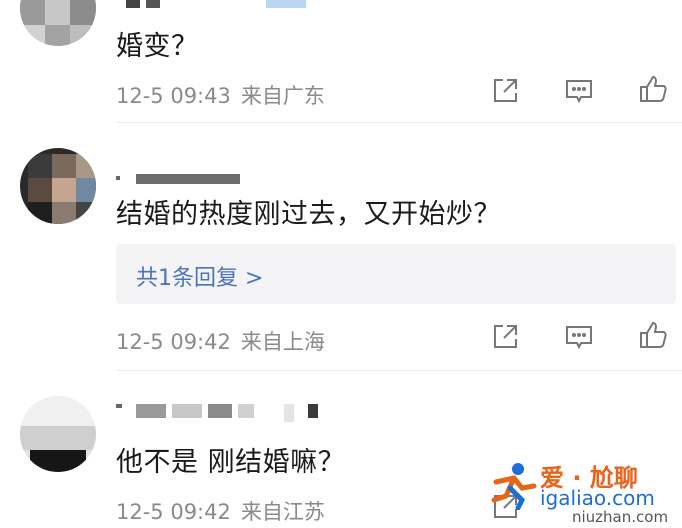 The image size is (682, 528). What do you see at coordinates (157, 46) in the screenshot?
I see `comment-text: 婚变？` at bounding box center [157, 46].